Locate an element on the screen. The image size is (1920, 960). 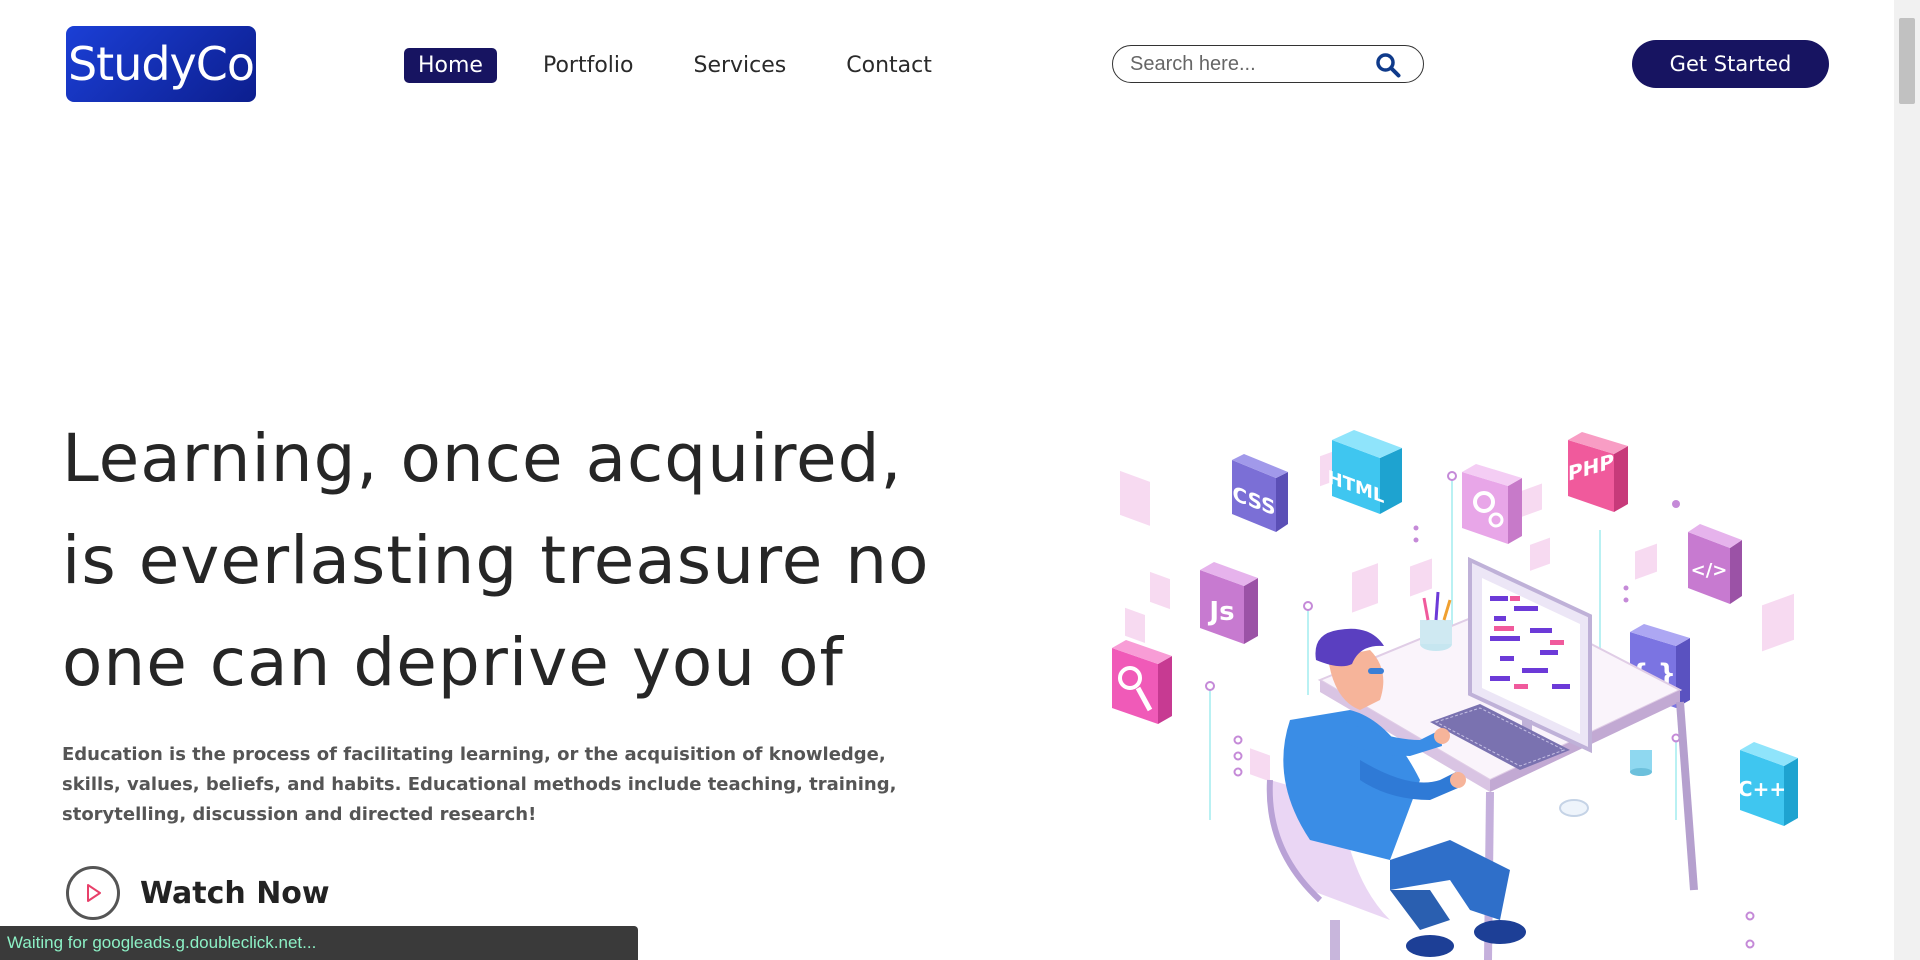
play-icon is located at coordinates (93, 893).